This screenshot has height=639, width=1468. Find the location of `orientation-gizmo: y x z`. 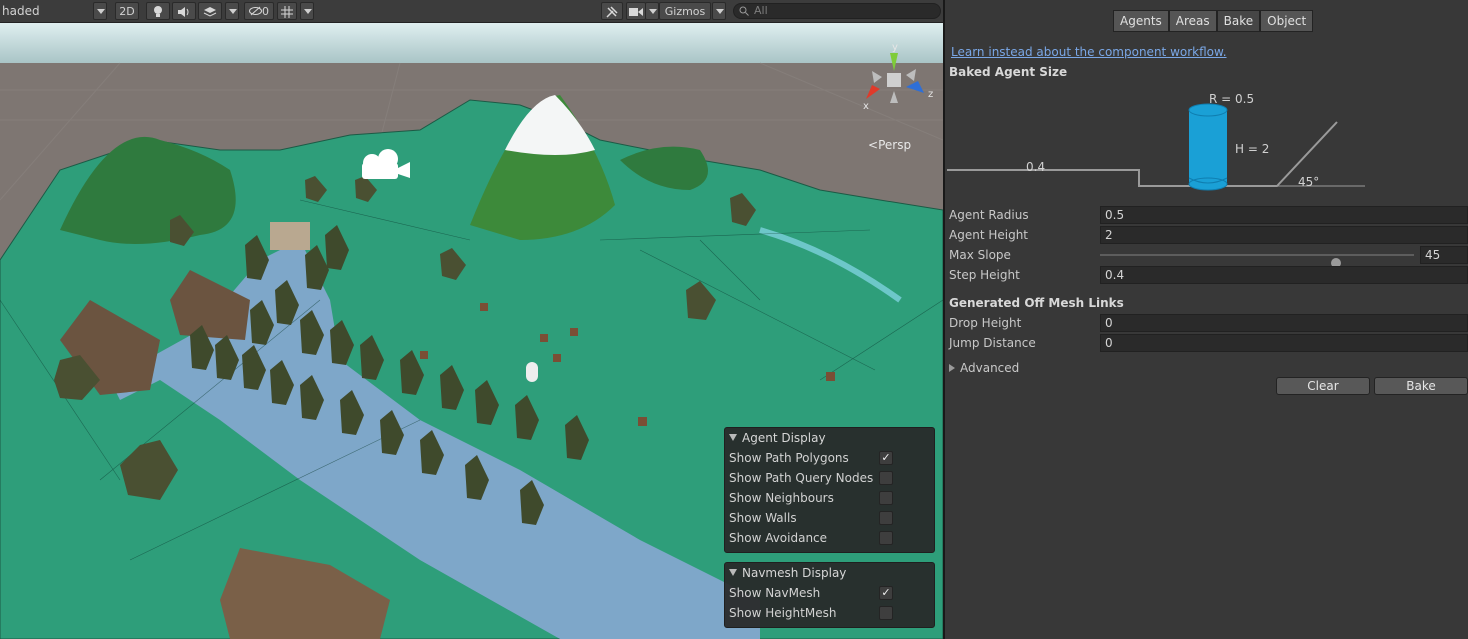

orientation-gizmo: y x z is located at coordinates (900, 80).